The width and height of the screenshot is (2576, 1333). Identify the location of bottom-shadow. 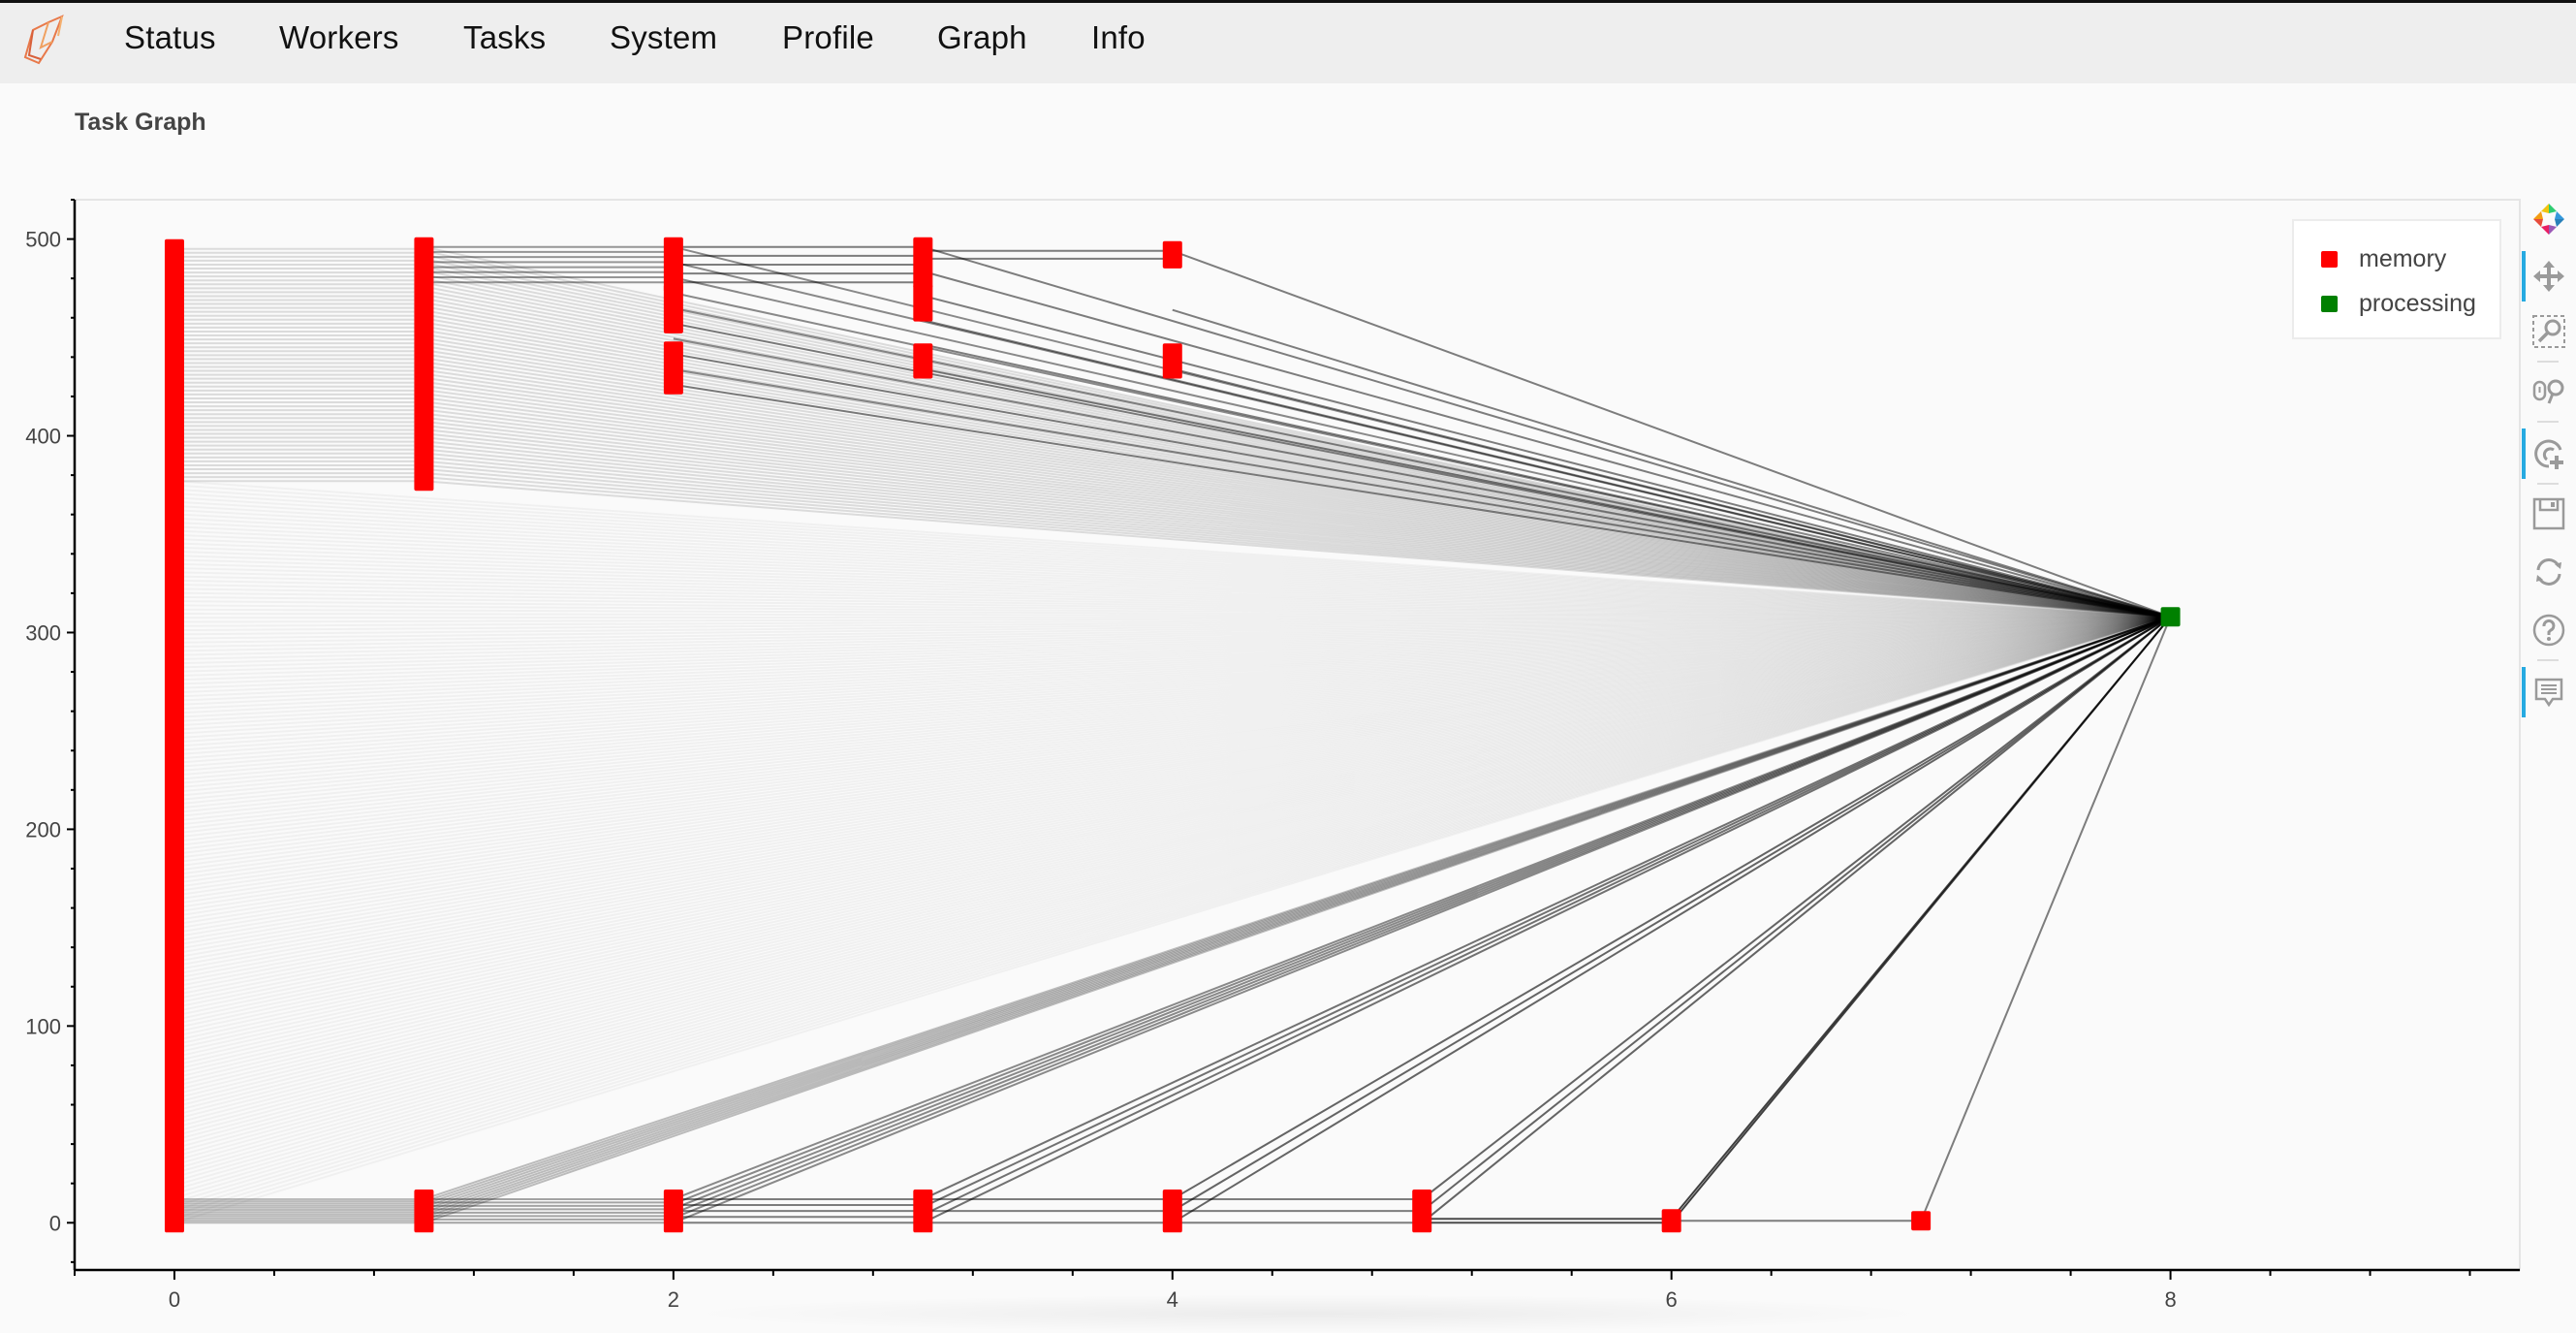
(1308, 1313).